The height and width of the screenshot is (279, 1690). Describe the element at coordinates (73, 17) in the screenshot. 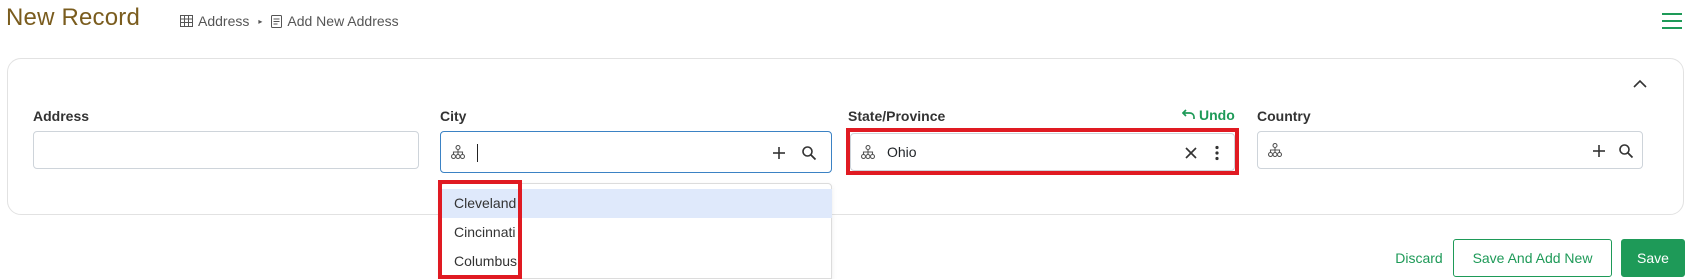

I see `page-title: New Record` at that location.